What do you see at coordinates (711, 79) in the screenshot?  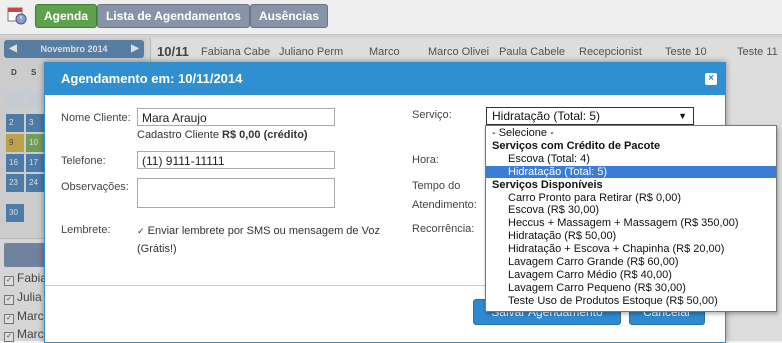 I see `close-icon: ×` at bounding box center [711, 79].